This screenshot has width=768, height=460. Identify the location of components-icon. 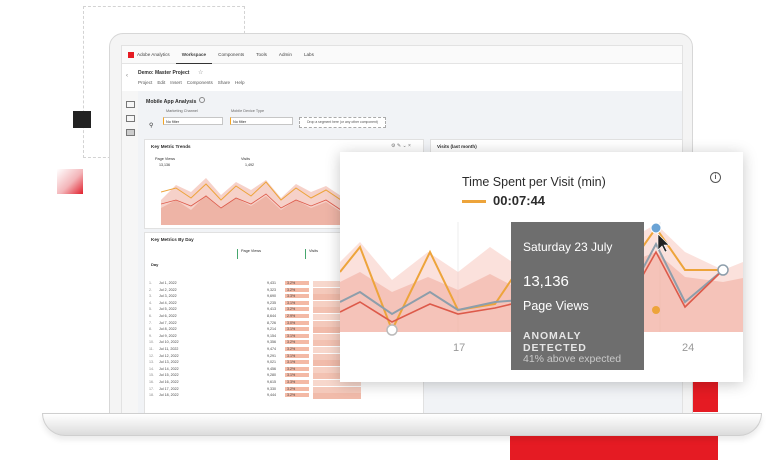
(130, 132).